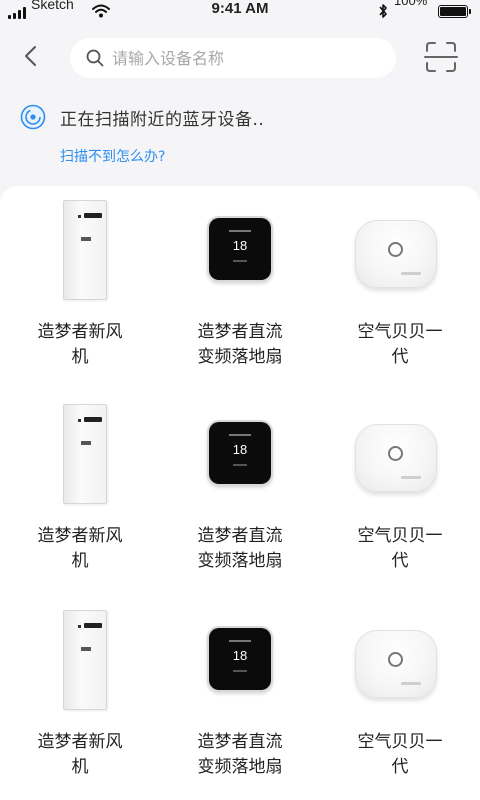 This screenshot has height=800, width=480. What do you see at coordinates (411, 4) in the screenshot?
I see `battery-percent: 100%` at bounding box center [411, 4].